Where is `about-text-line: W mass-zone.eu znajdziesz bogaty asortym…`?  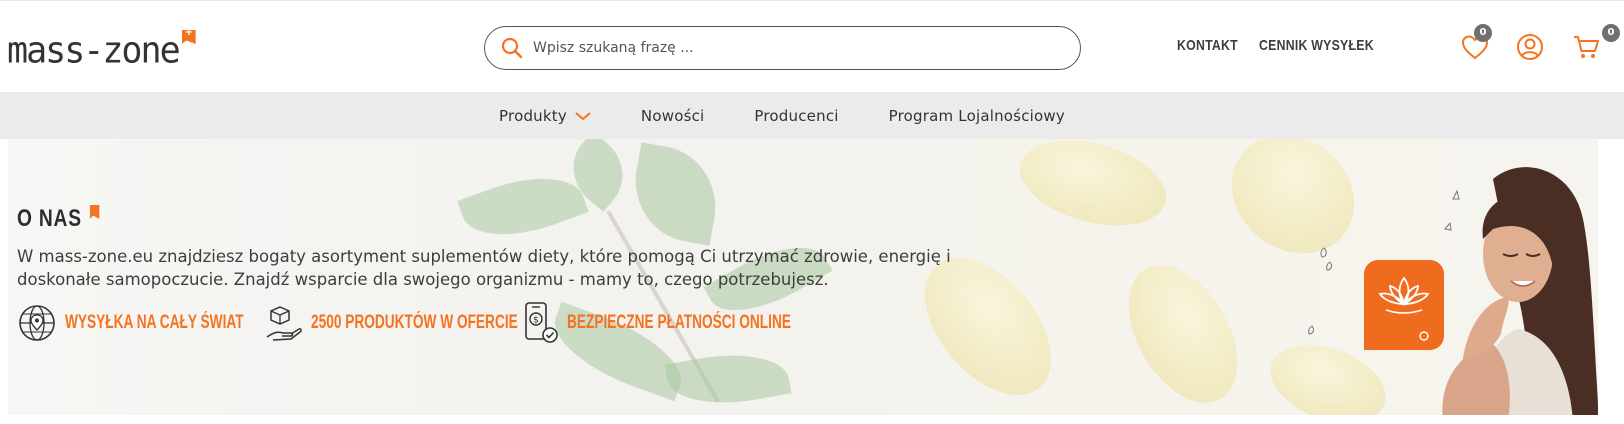
about-text-line: W mass-zone.eu znajdziesz bogaty asortym… is located at coordinates (484, 256).